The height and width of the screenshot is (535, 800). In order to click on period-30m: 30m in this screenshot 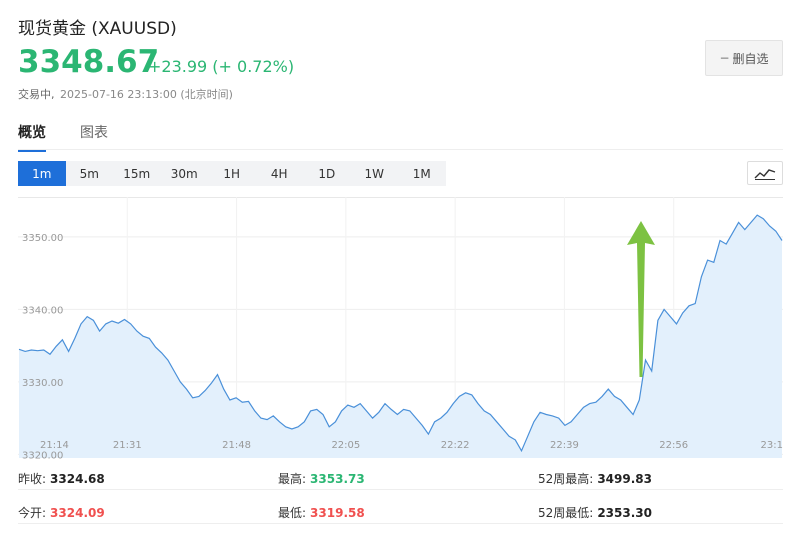, I will do `click(185, 173)`.